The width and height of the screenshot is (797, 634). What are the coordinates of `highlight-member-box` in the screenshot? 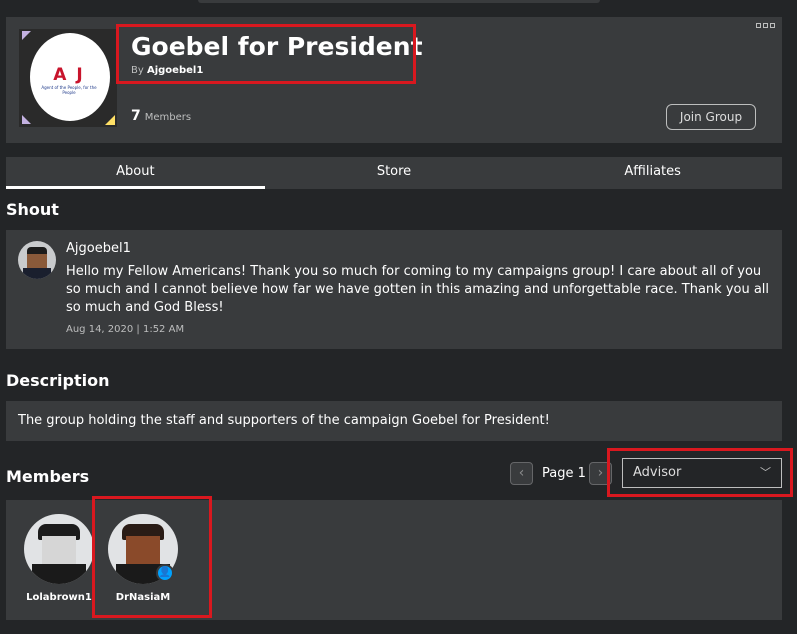 It's located at (152, 557).